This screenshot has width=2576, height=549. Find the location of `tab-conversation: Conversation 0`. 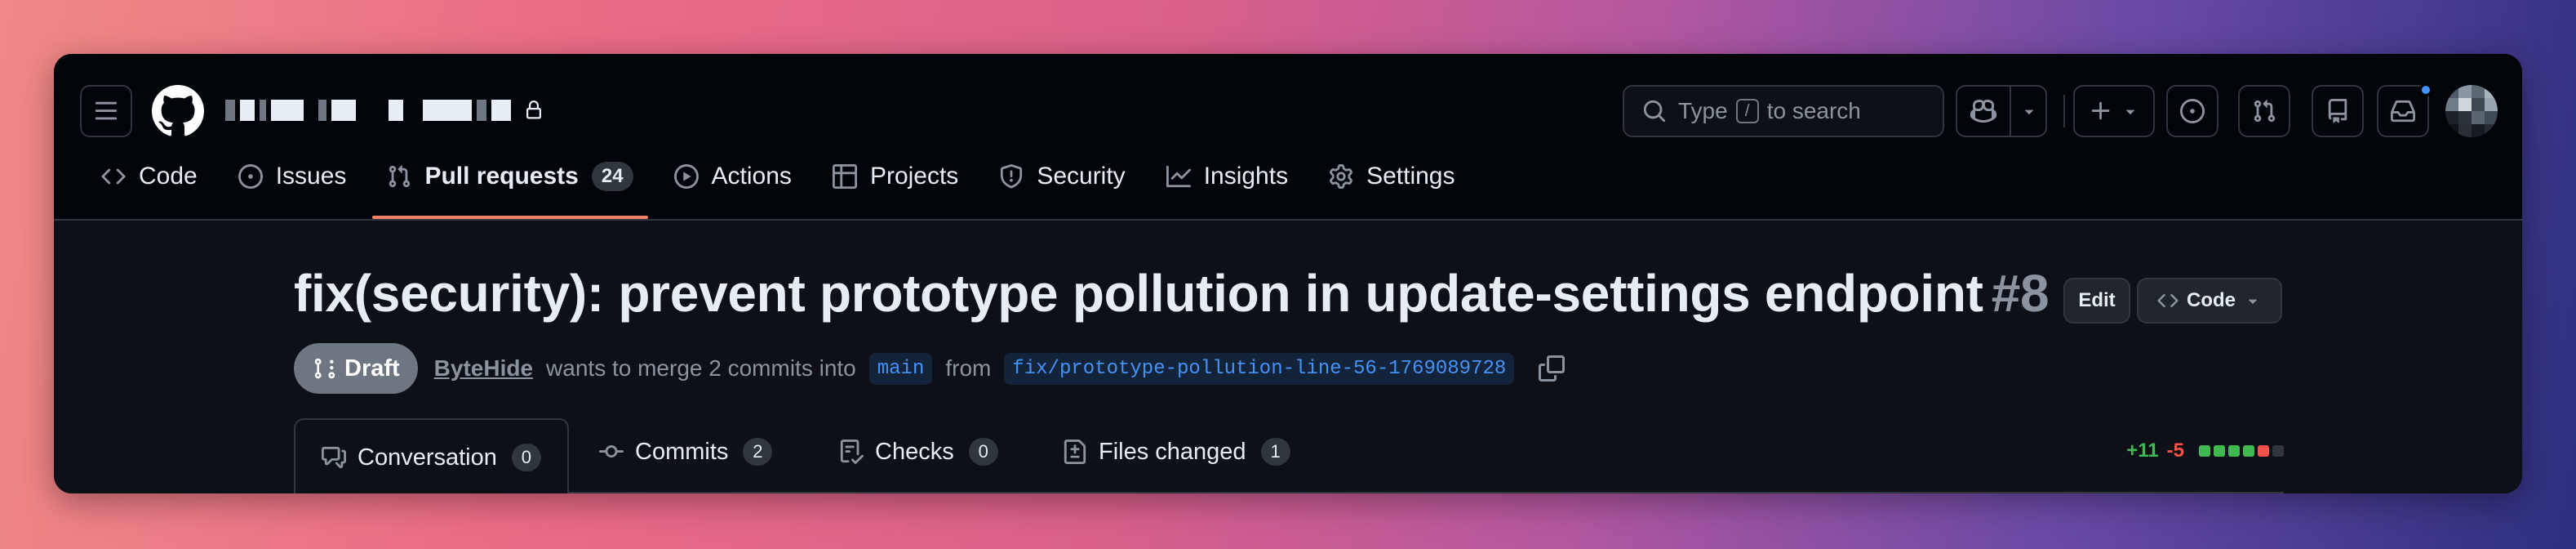

tab-conversation: Conversation 0 is located at coordinates (431, 456).